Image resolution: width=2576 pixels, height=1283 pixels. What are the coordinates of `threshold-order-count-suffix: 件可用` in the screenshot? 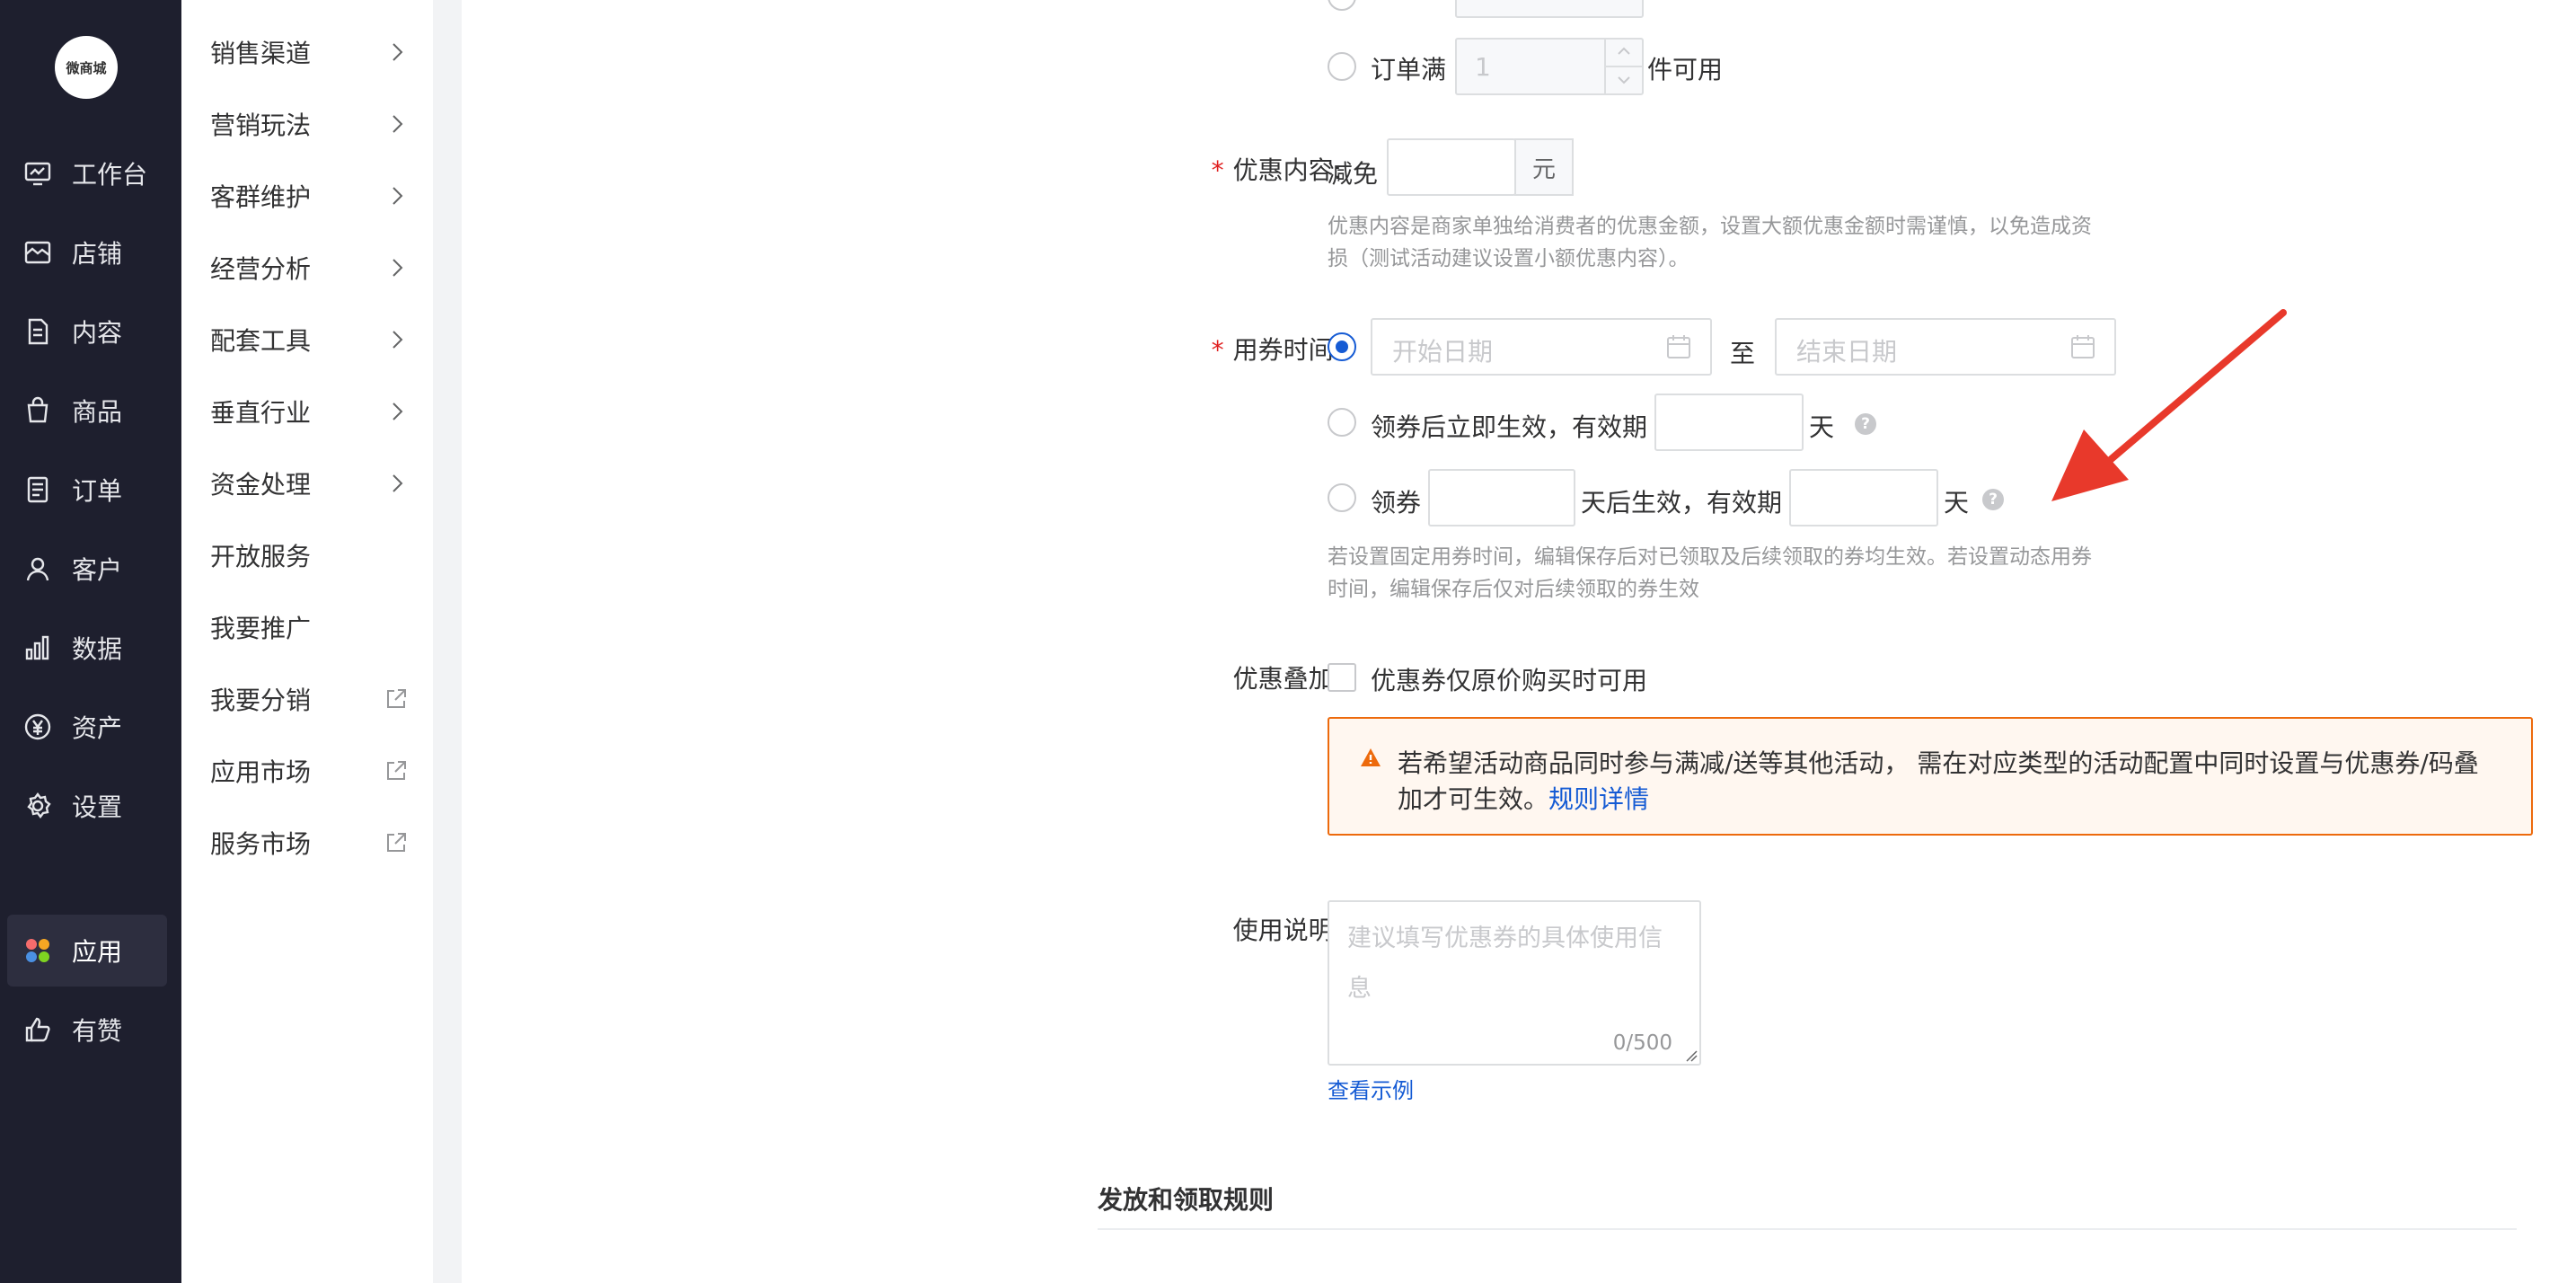 It's located at (1685, 69).